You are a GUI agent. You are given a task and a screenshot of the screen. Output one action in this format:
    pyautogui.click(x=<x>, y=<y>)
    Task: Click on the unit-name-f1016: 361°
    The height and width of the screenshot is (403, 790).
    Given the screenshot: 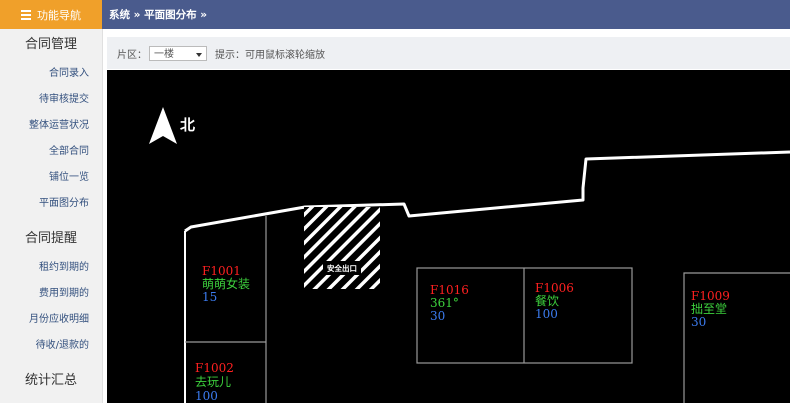 What is the action you would take?
    pyautogui.click(x=444, y=303)
    